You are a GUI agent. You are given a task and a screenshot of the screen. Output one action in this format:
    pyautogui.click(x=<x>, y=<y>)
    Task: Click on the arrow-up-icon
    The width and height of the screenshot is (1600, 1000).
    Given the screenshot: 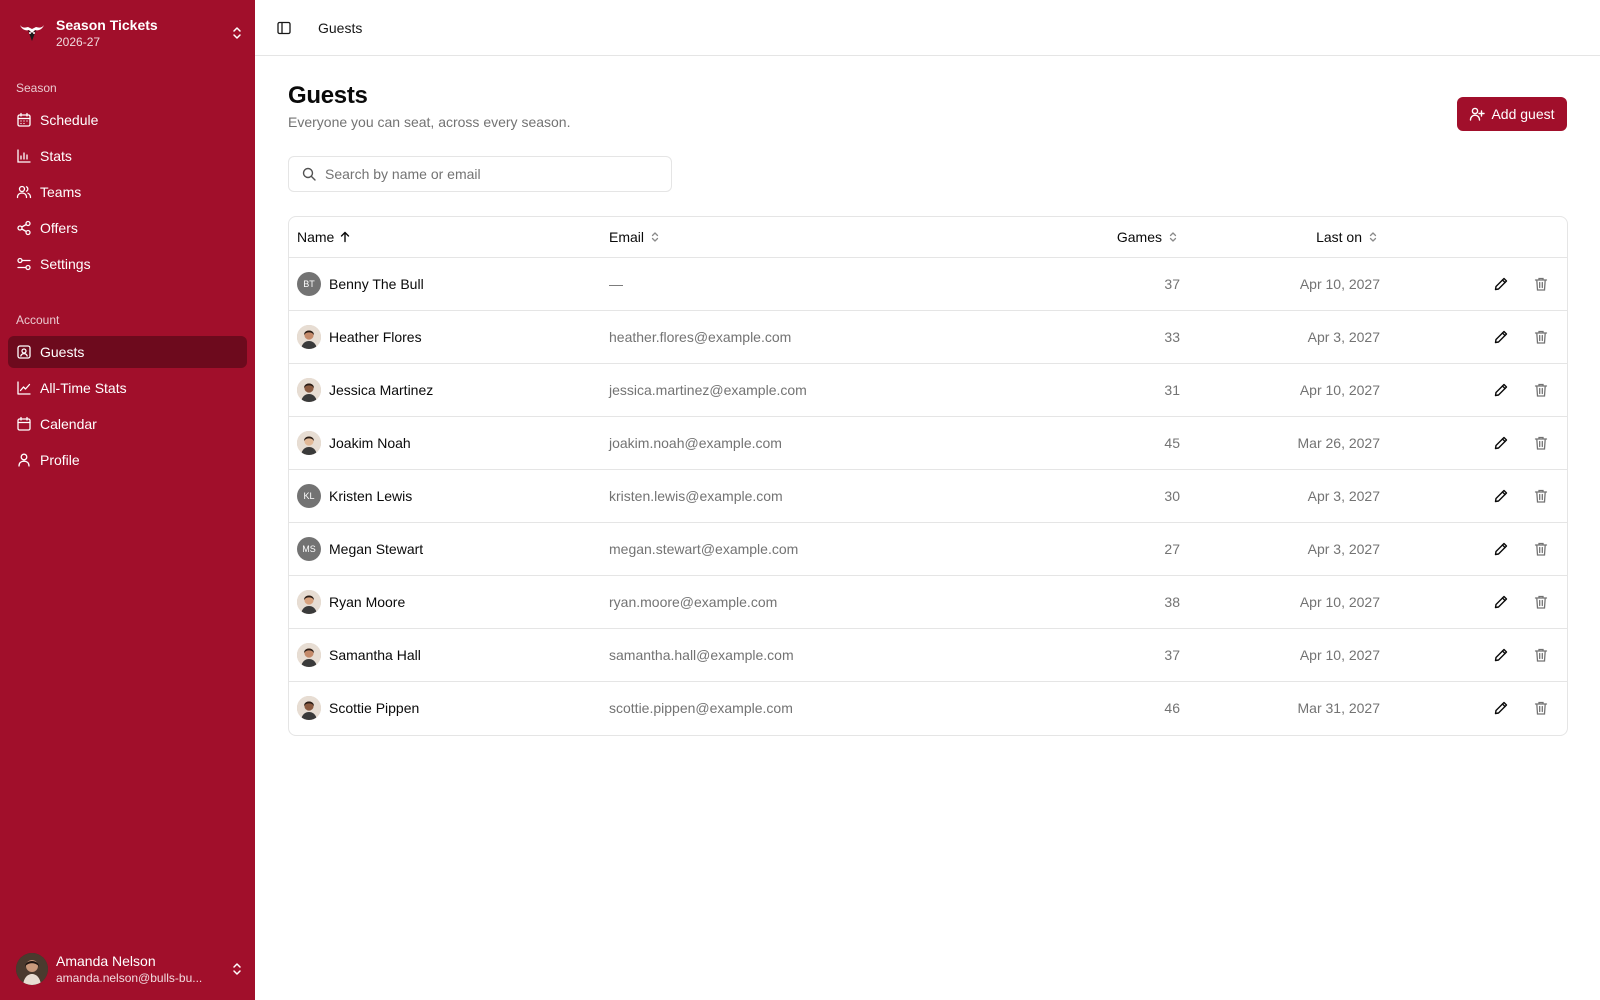 What is the action you would take?
    pyautogui.click(x=345, y=237)
    